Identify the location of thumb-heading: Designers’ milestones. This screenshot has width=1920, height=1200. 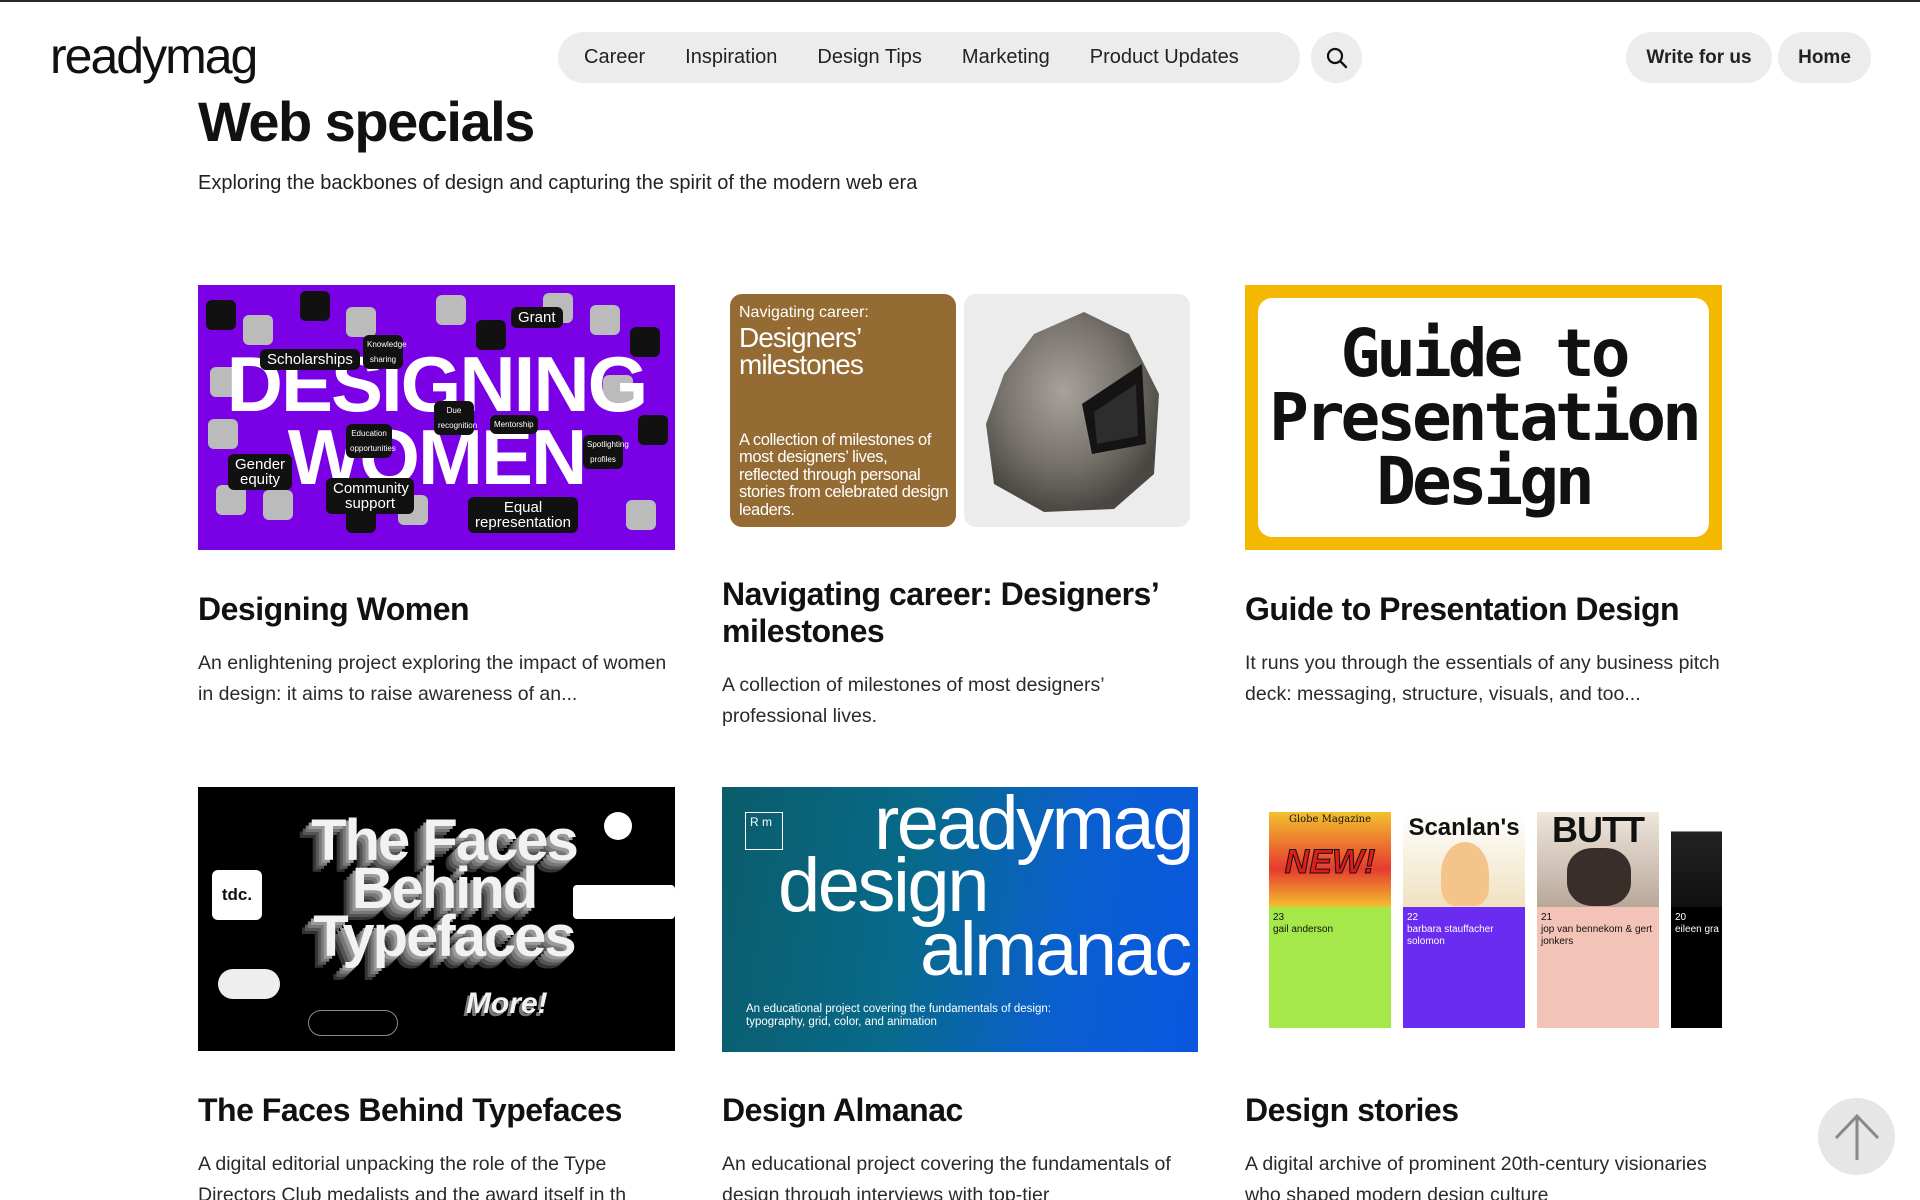
(801, 351).